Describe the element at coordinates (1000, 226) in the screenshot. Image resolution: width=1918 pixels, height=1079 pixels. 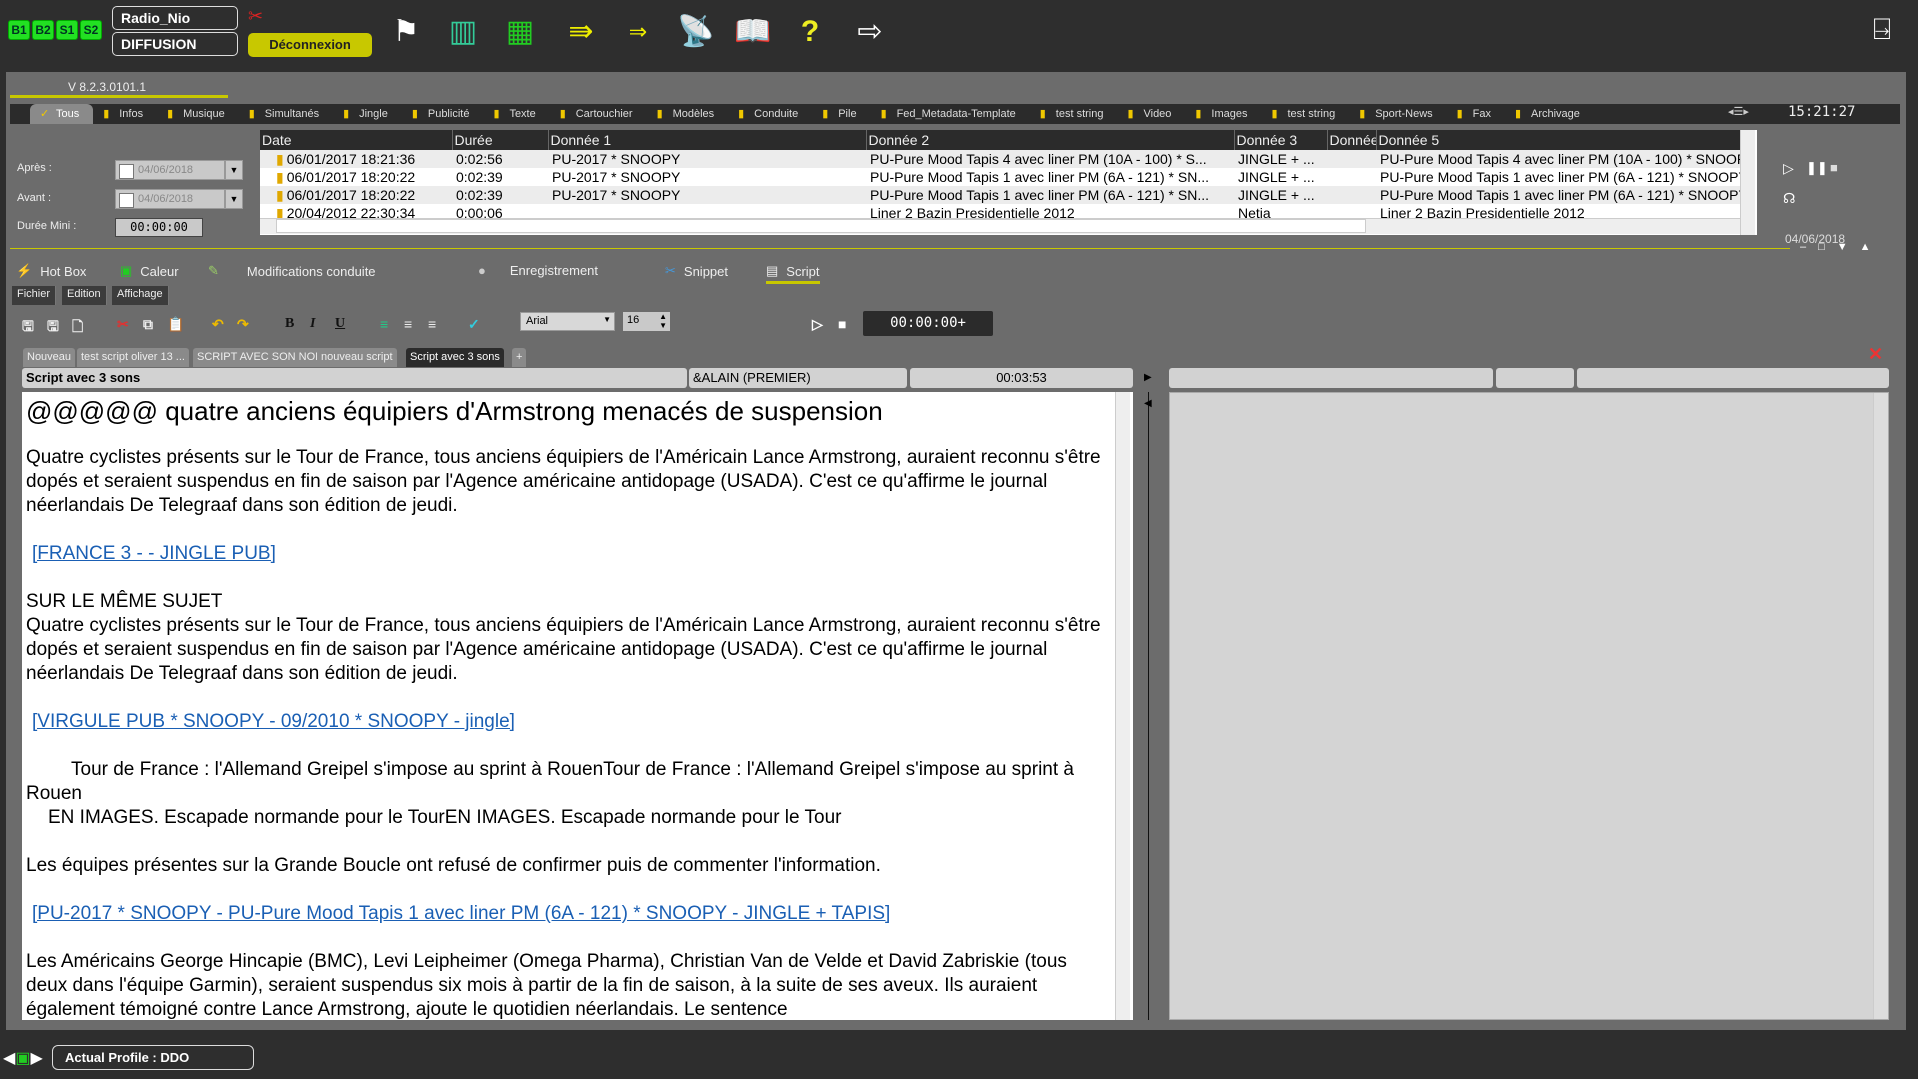
I see `horizontal-scrollbar` at that location.